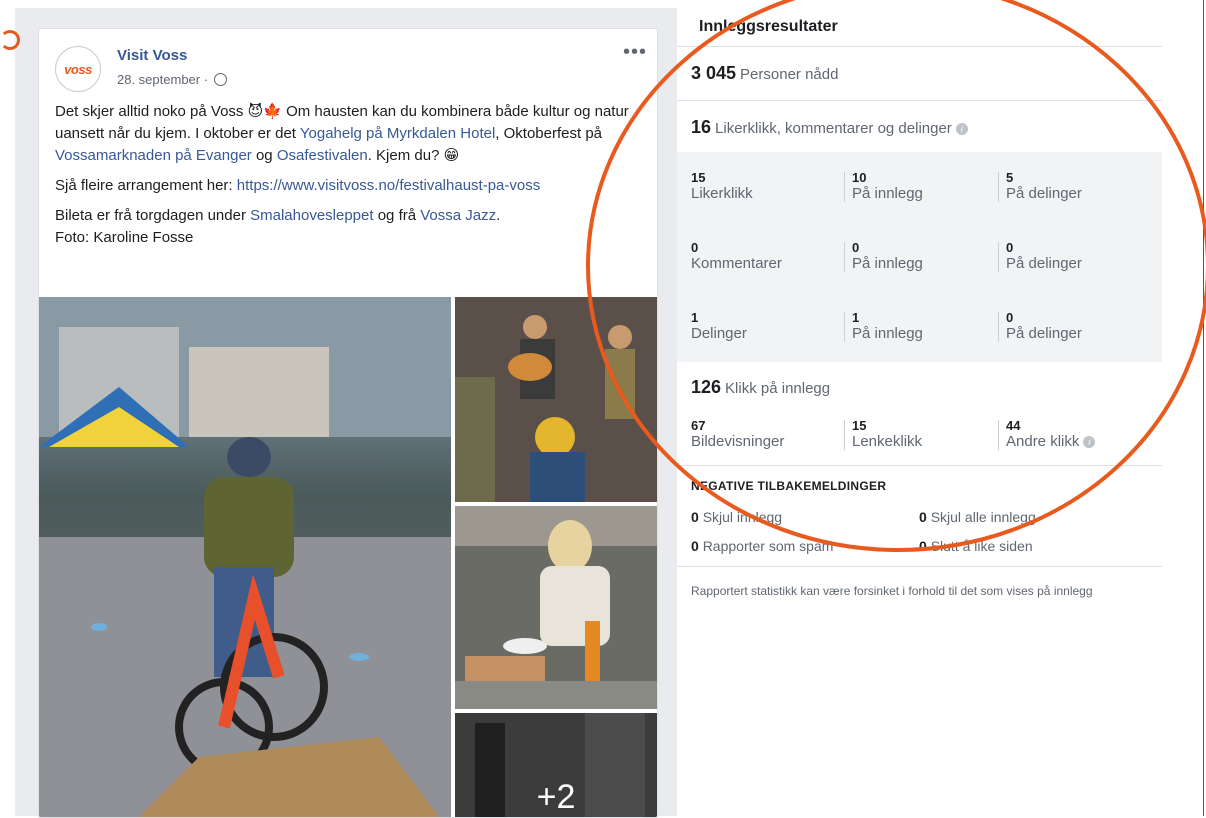 The height and width of the screenshot is (818, 1206). I want to click on stat-value: 67, so click(698, 425).